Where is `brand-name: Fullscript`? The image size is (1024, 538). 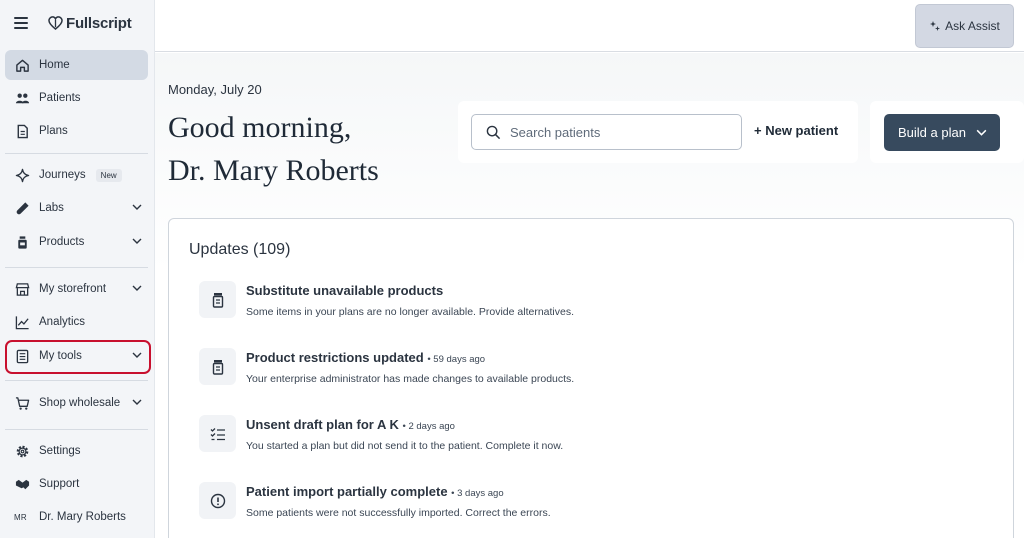
brand-name: Fullscript is located at coordinates (99, 23).